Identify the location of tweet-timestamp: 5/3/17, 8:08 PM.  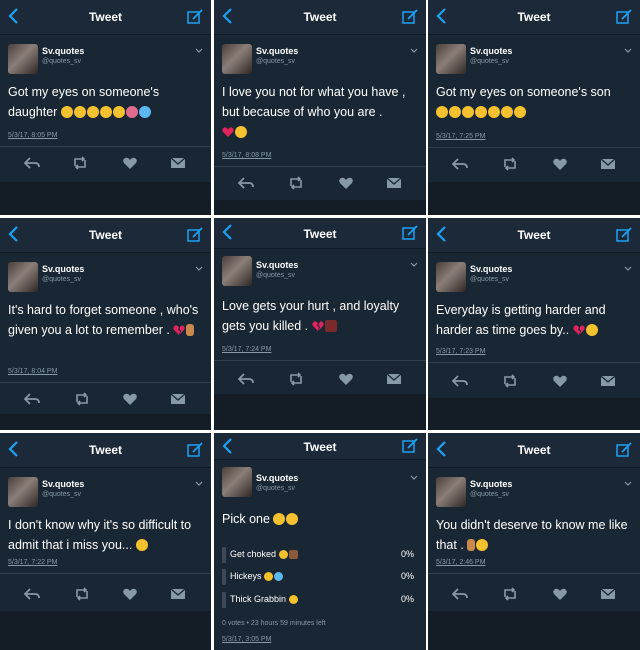
(246, 155).